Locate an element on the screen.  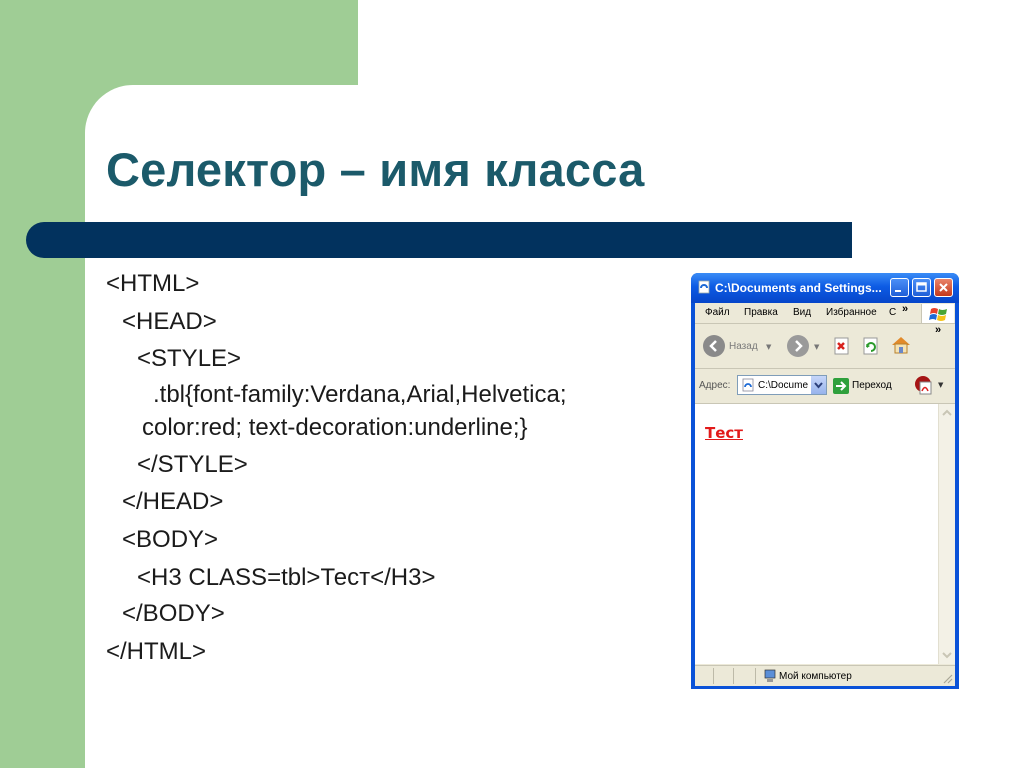
menu-more: » is located at coordinates (905, 309).